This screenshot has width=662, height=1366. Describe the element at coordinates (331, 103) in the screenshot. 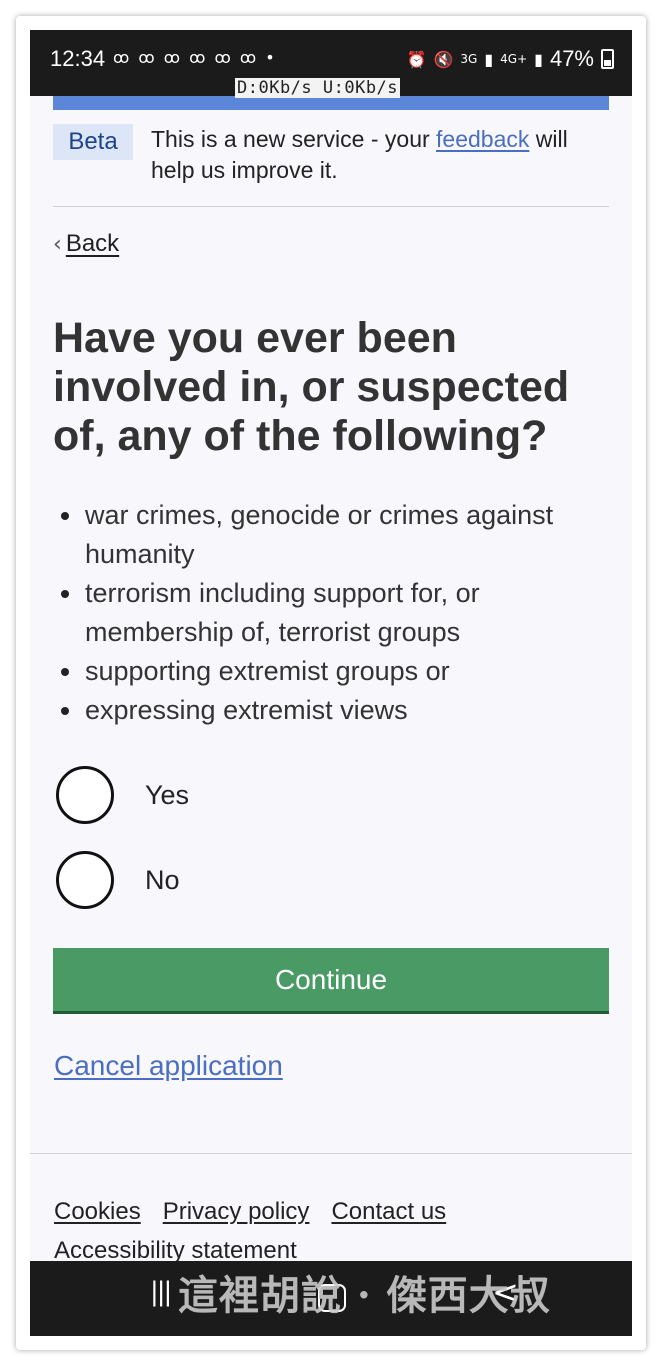

I see `header-accent-bar` at that location.